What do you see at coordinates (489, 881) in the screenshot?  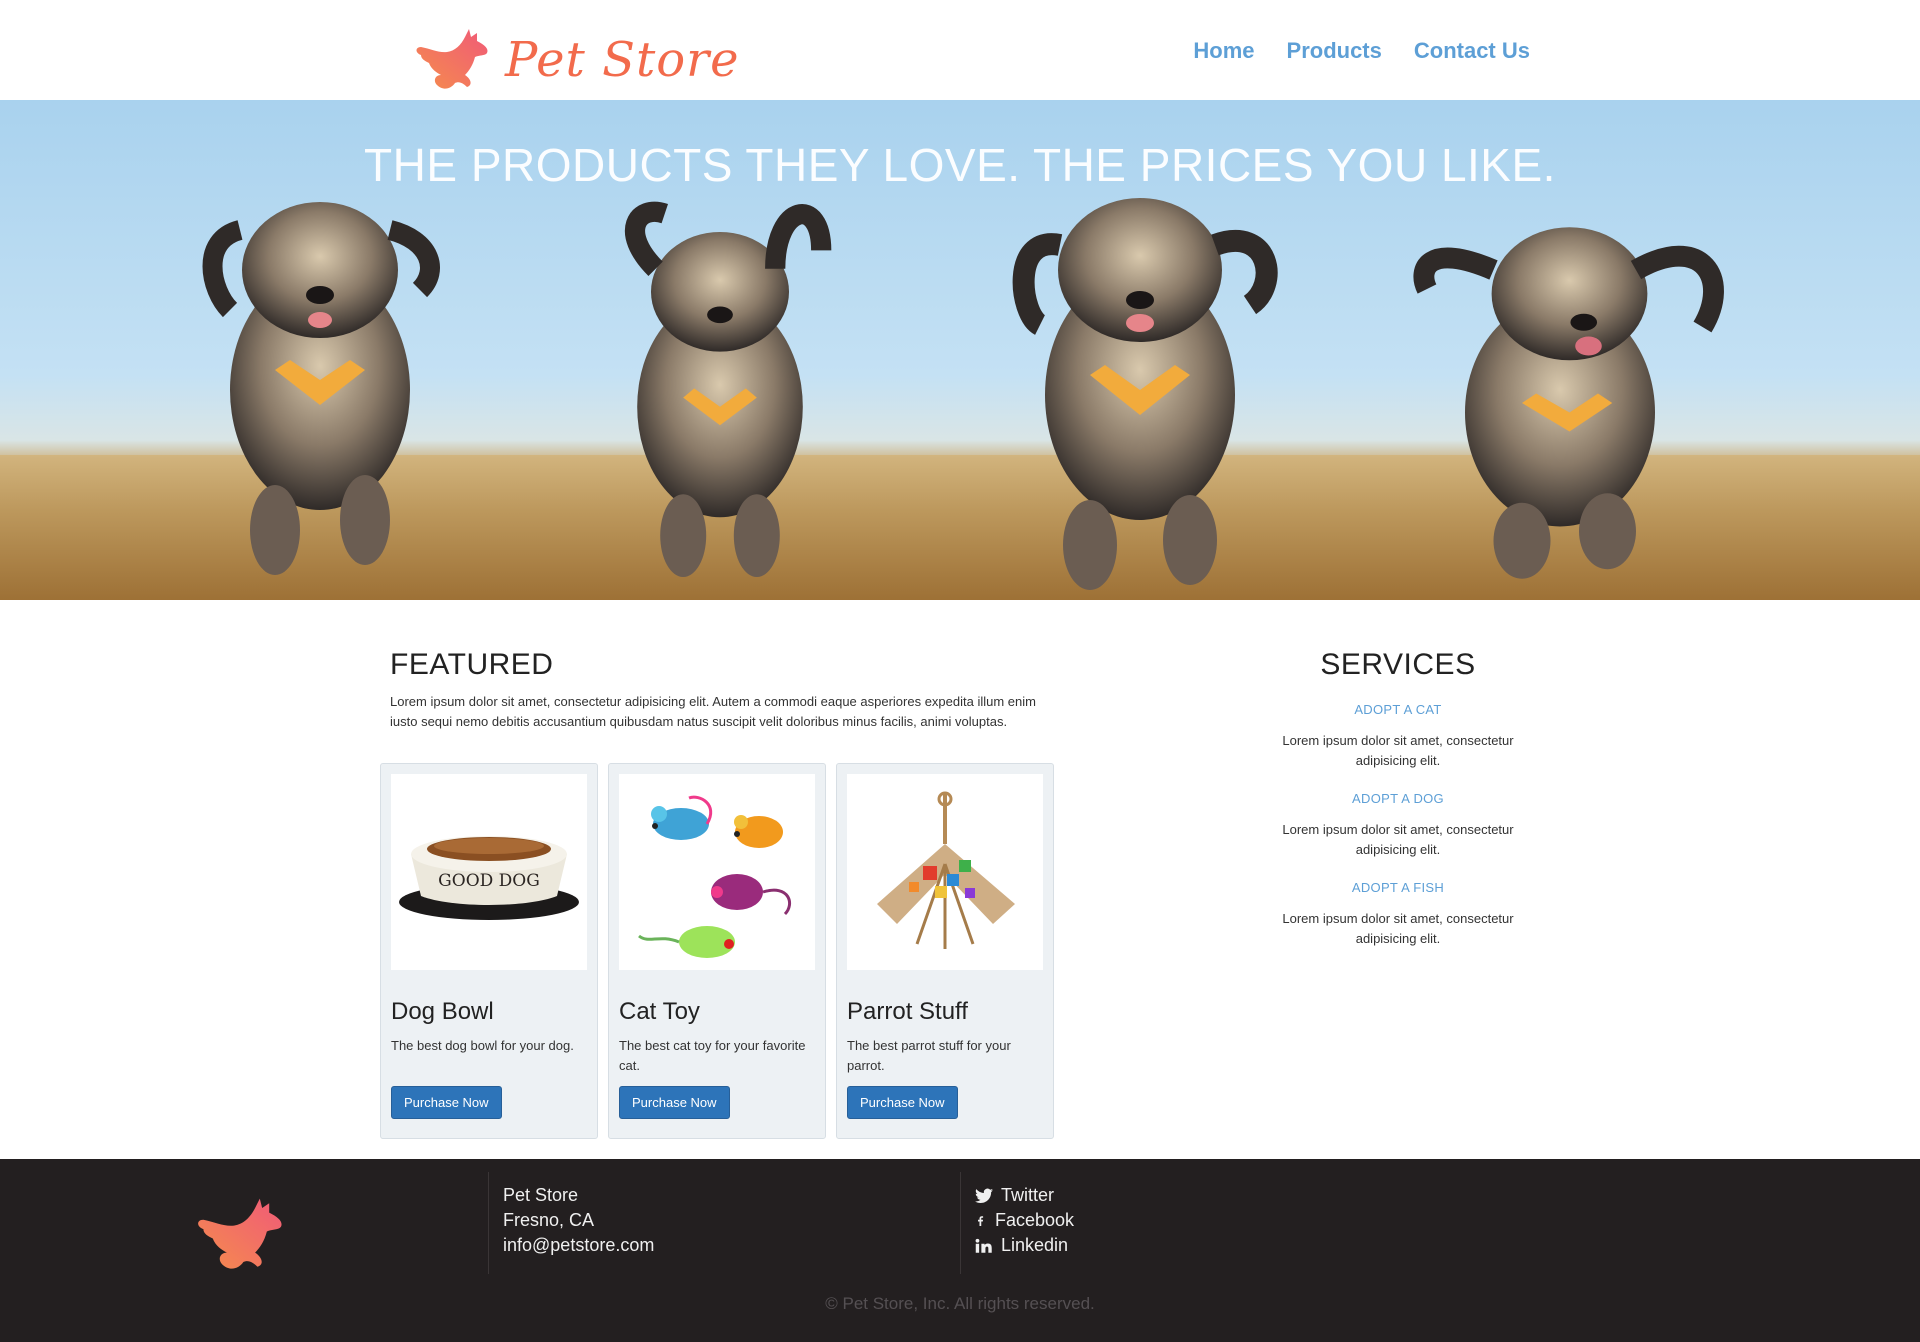 I see `svg-text: GOOD DOG` at bounding box center [489, 881].